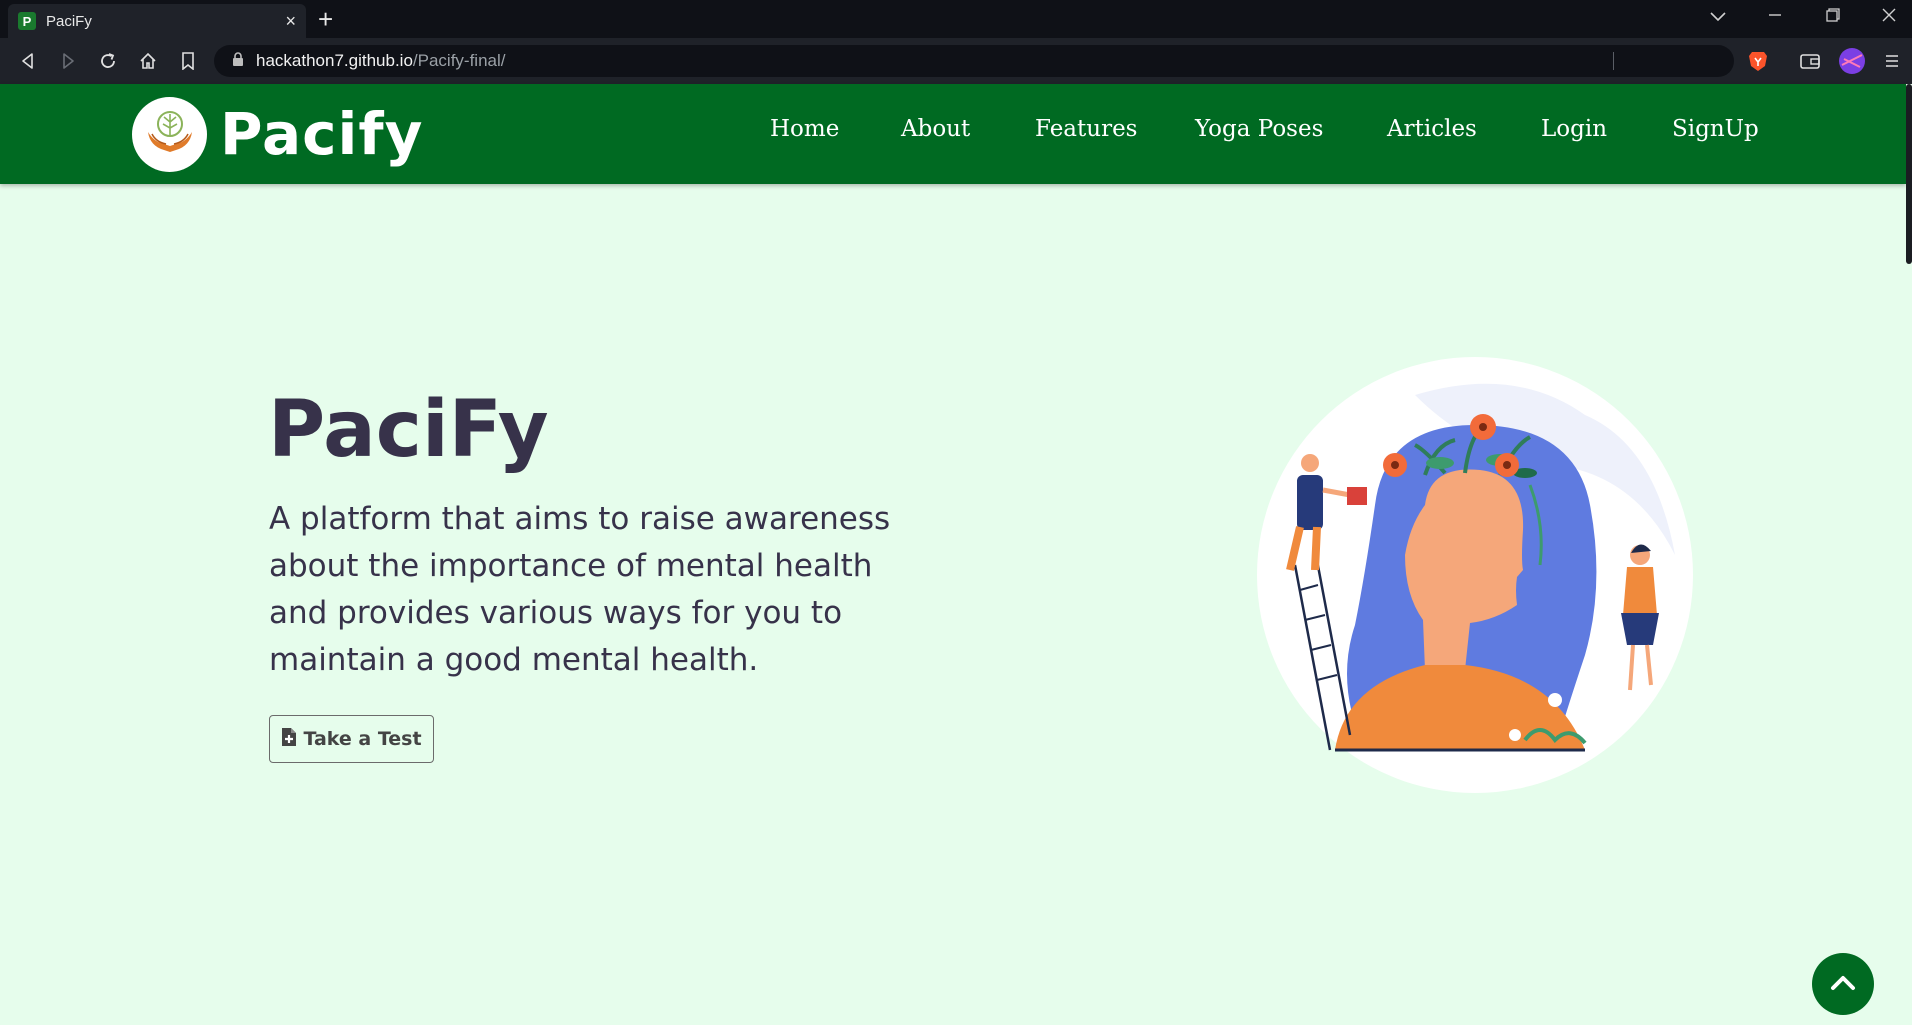  What do you see at coordinates (1852, 61) in the screenshot?
I see `profile-icon` at bounding box center [1852, 61].